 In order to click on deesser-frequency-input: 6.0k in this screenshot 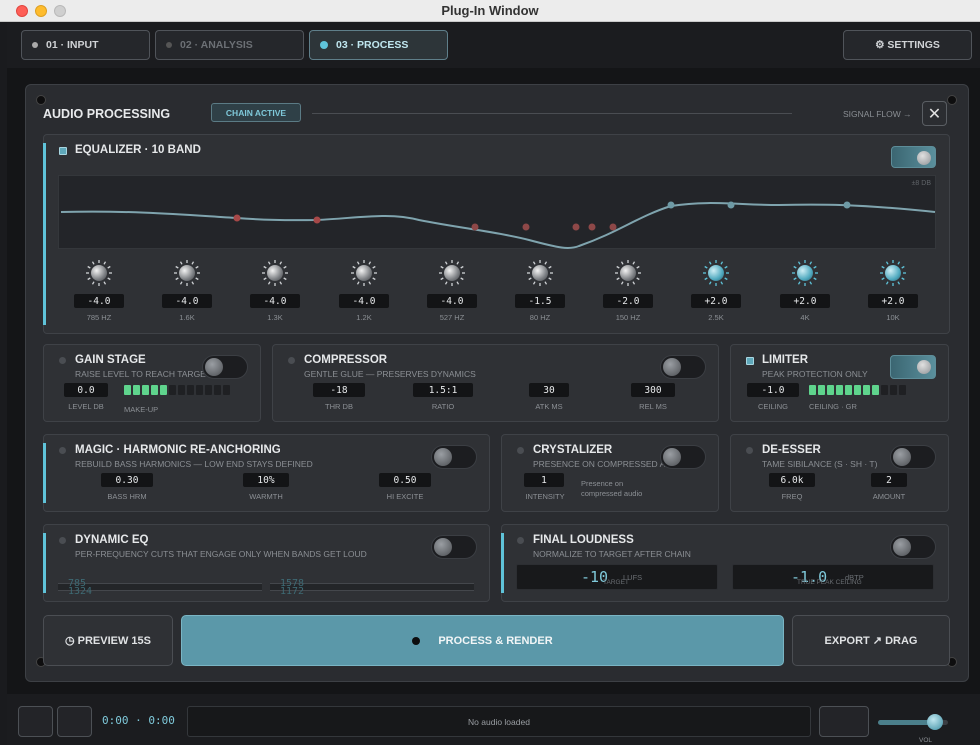, I will do `click(792, 480)`.